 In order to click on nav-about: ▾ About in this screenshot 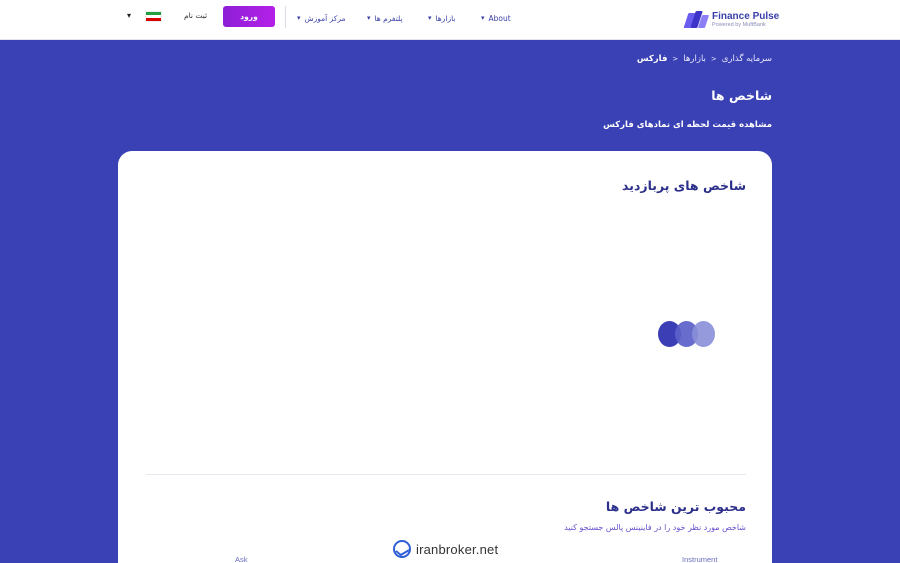, I will do `click(496, 18)`.